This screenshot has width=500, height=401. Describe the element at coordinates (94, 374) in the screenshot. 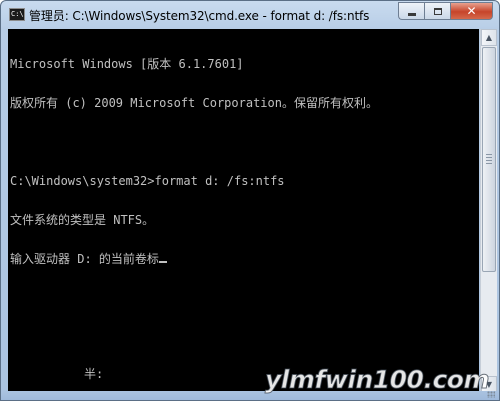

I see `ime-status: 半:` at that location.